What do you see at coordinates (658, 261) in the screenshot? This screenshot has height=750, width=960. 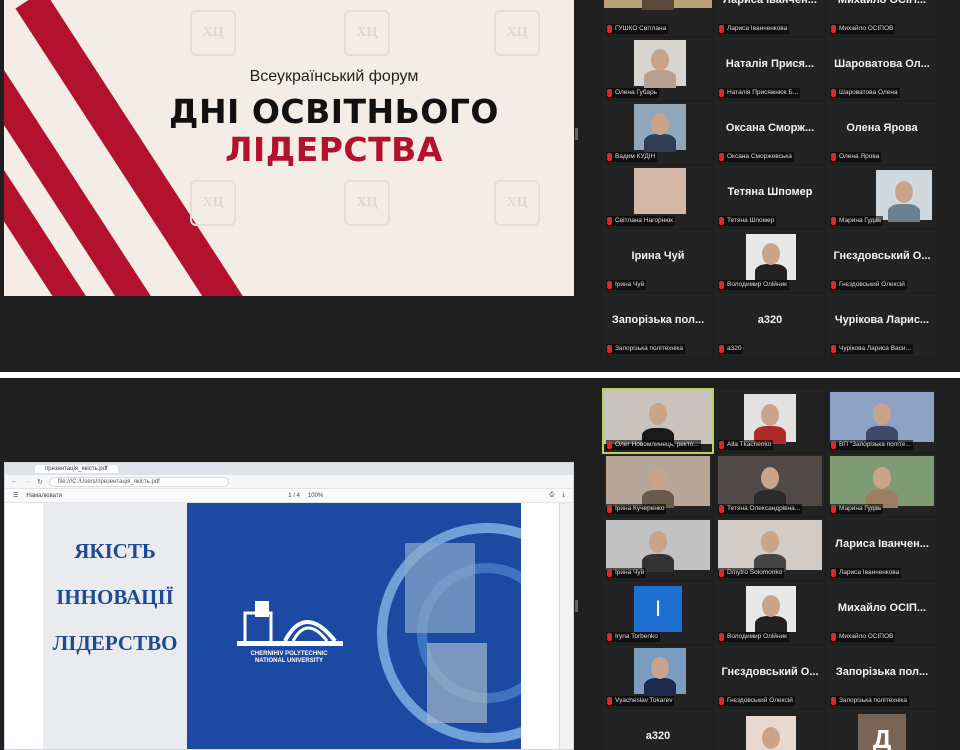 I see `participant-tile: Ірина Чуй Ірина Чуй` at bounding box center [658, 261].